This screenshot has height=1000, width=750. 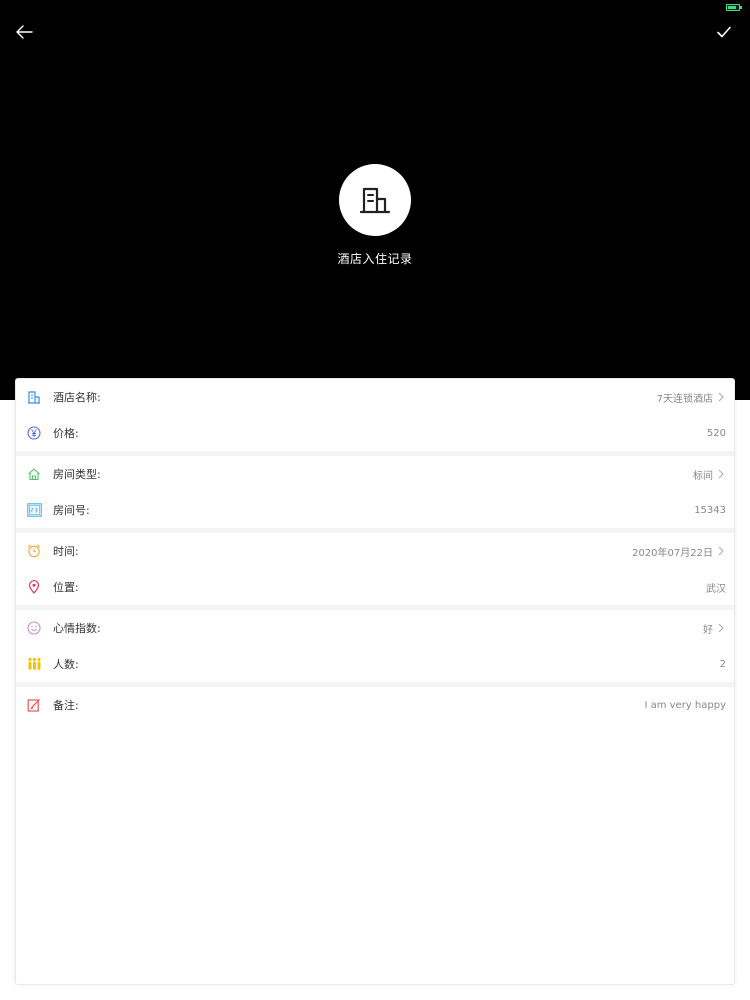 I want to click on form-row-room-type: 房间类型: 标间, so click(x=375, y=474).